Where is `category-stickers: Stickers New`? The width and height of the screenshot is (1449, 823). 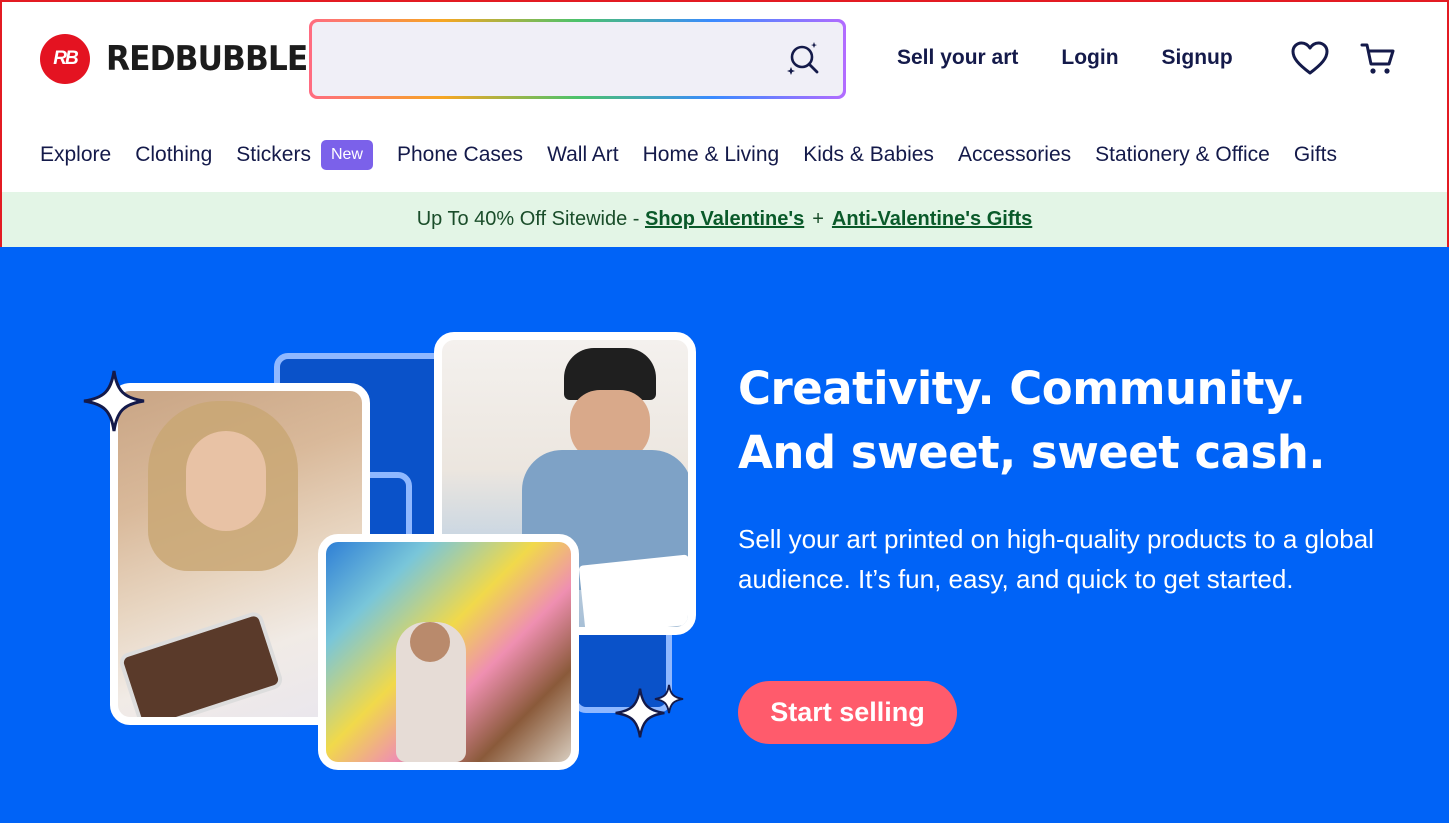 category-stickers: Stickers New is located at coordinates (304, 155).